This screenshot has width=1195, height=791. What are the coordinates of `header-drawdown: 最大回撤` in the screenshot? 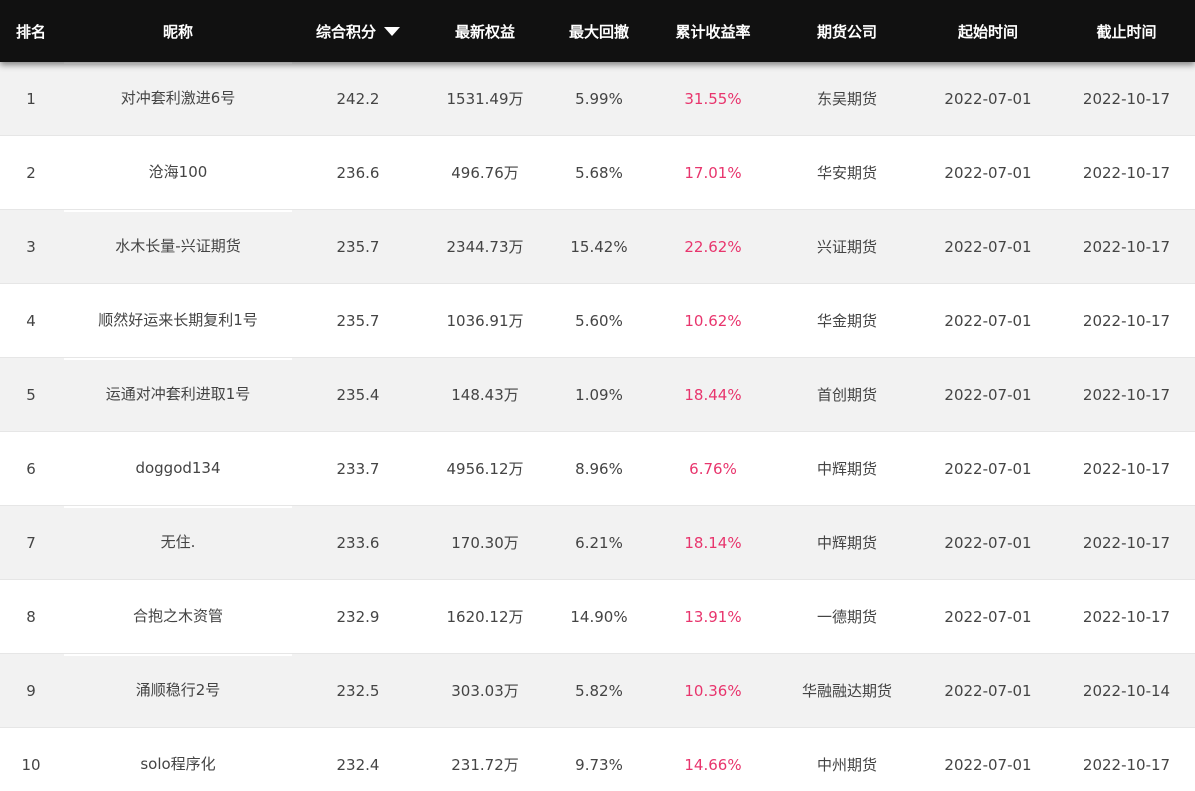 It's located at (599, 31).